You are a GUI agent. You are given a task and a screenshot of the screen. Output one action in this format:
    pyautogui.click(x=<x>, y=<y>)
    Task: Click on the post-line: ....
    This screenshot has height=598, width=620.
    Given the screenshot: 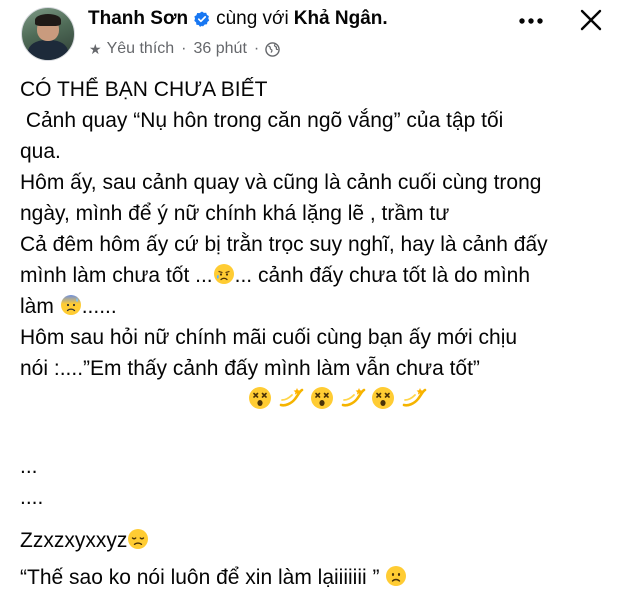 What is the action you would take?
    pyautogui.click(x=32, y=497)
    